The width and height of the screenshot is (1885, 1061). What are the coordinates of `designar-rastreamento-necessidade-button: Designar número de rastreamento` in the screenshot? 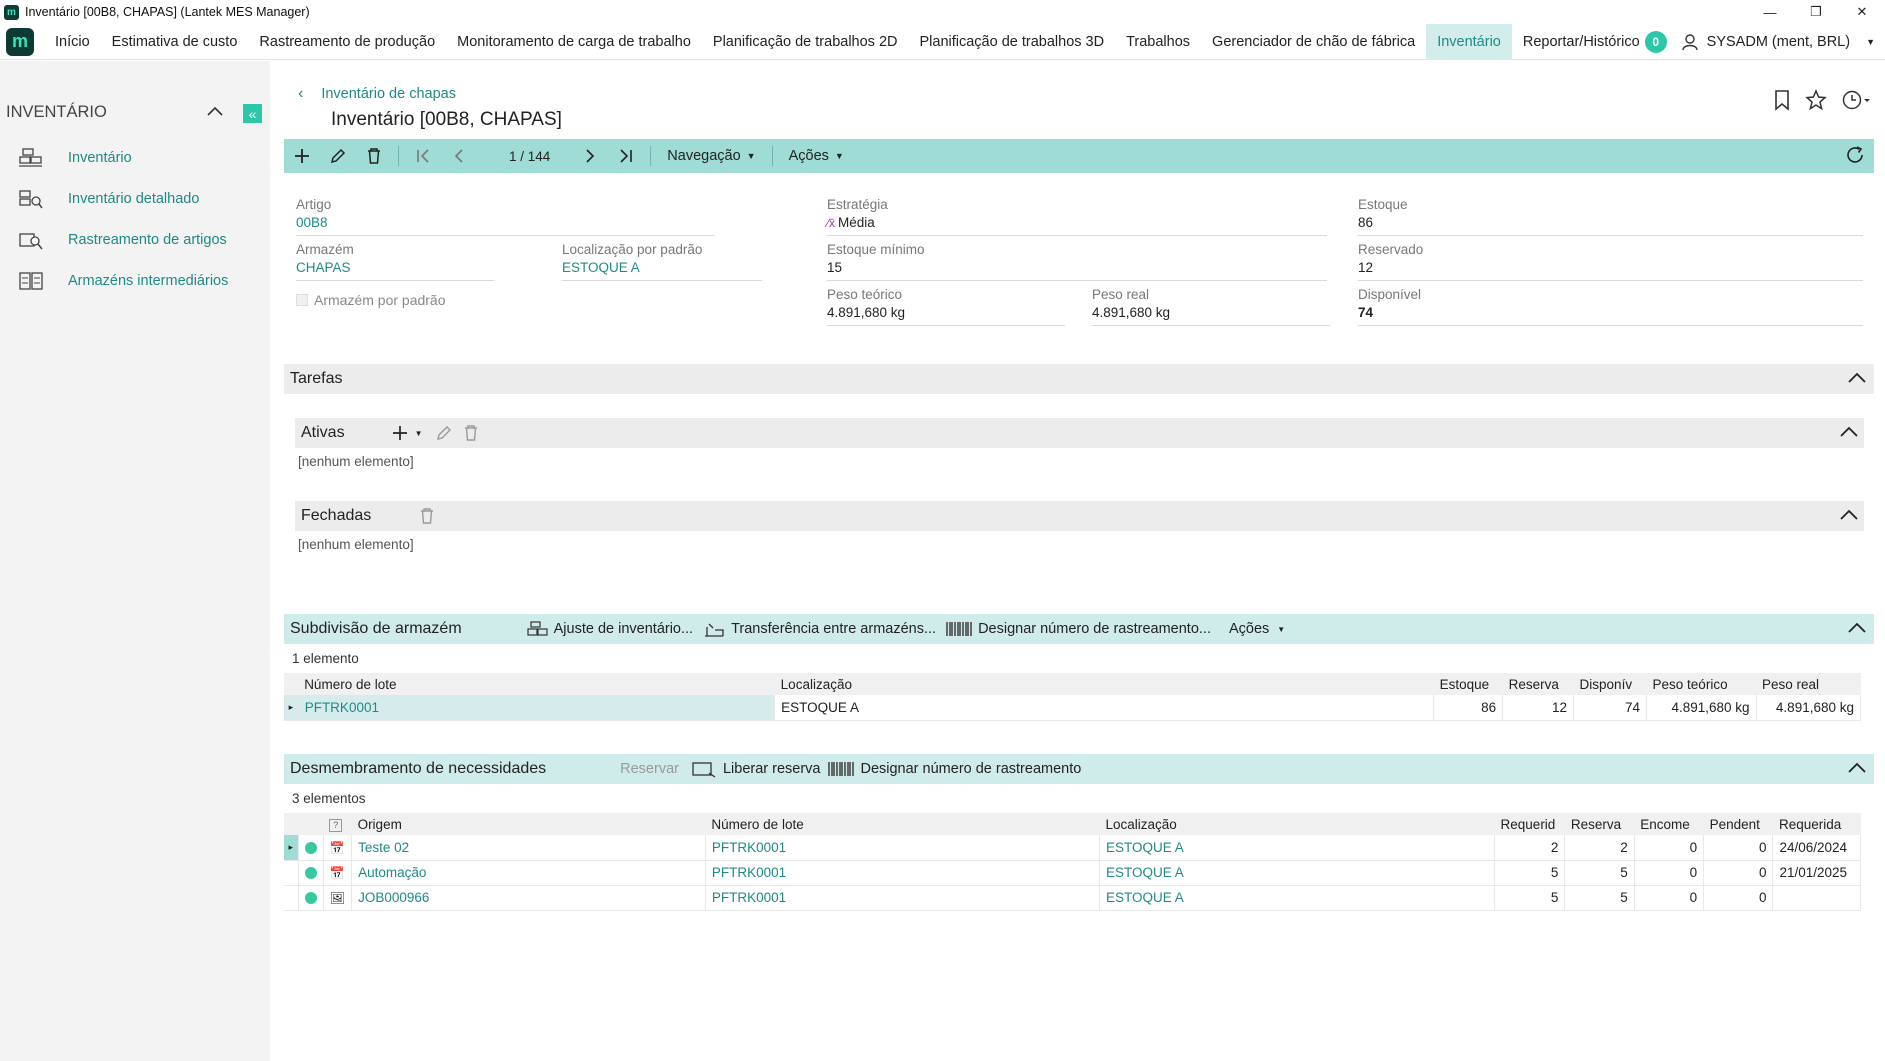 It's located at (954, 769).